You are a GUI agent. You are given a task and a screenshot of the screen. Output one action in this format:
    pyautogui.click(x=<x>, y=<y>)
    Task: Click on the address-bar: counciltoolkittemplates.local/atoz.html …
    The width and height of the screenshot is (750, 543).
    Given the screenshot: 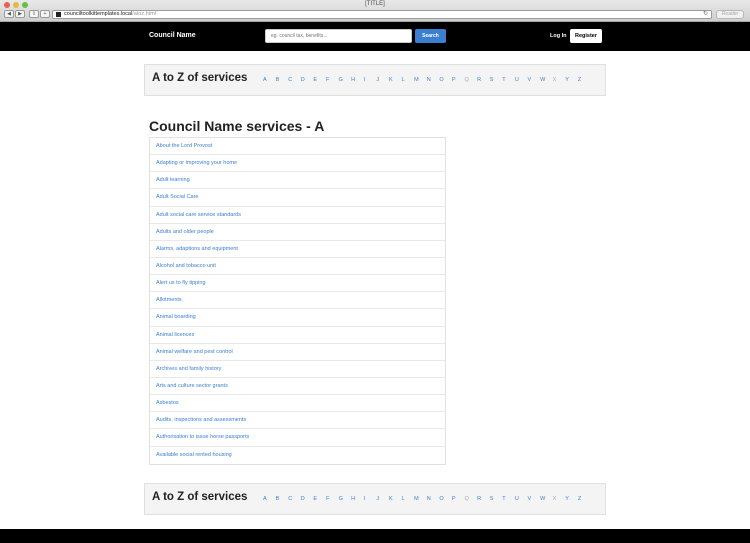 What is the action you would take?
    pyautogui.click(x=382, y=14)
    